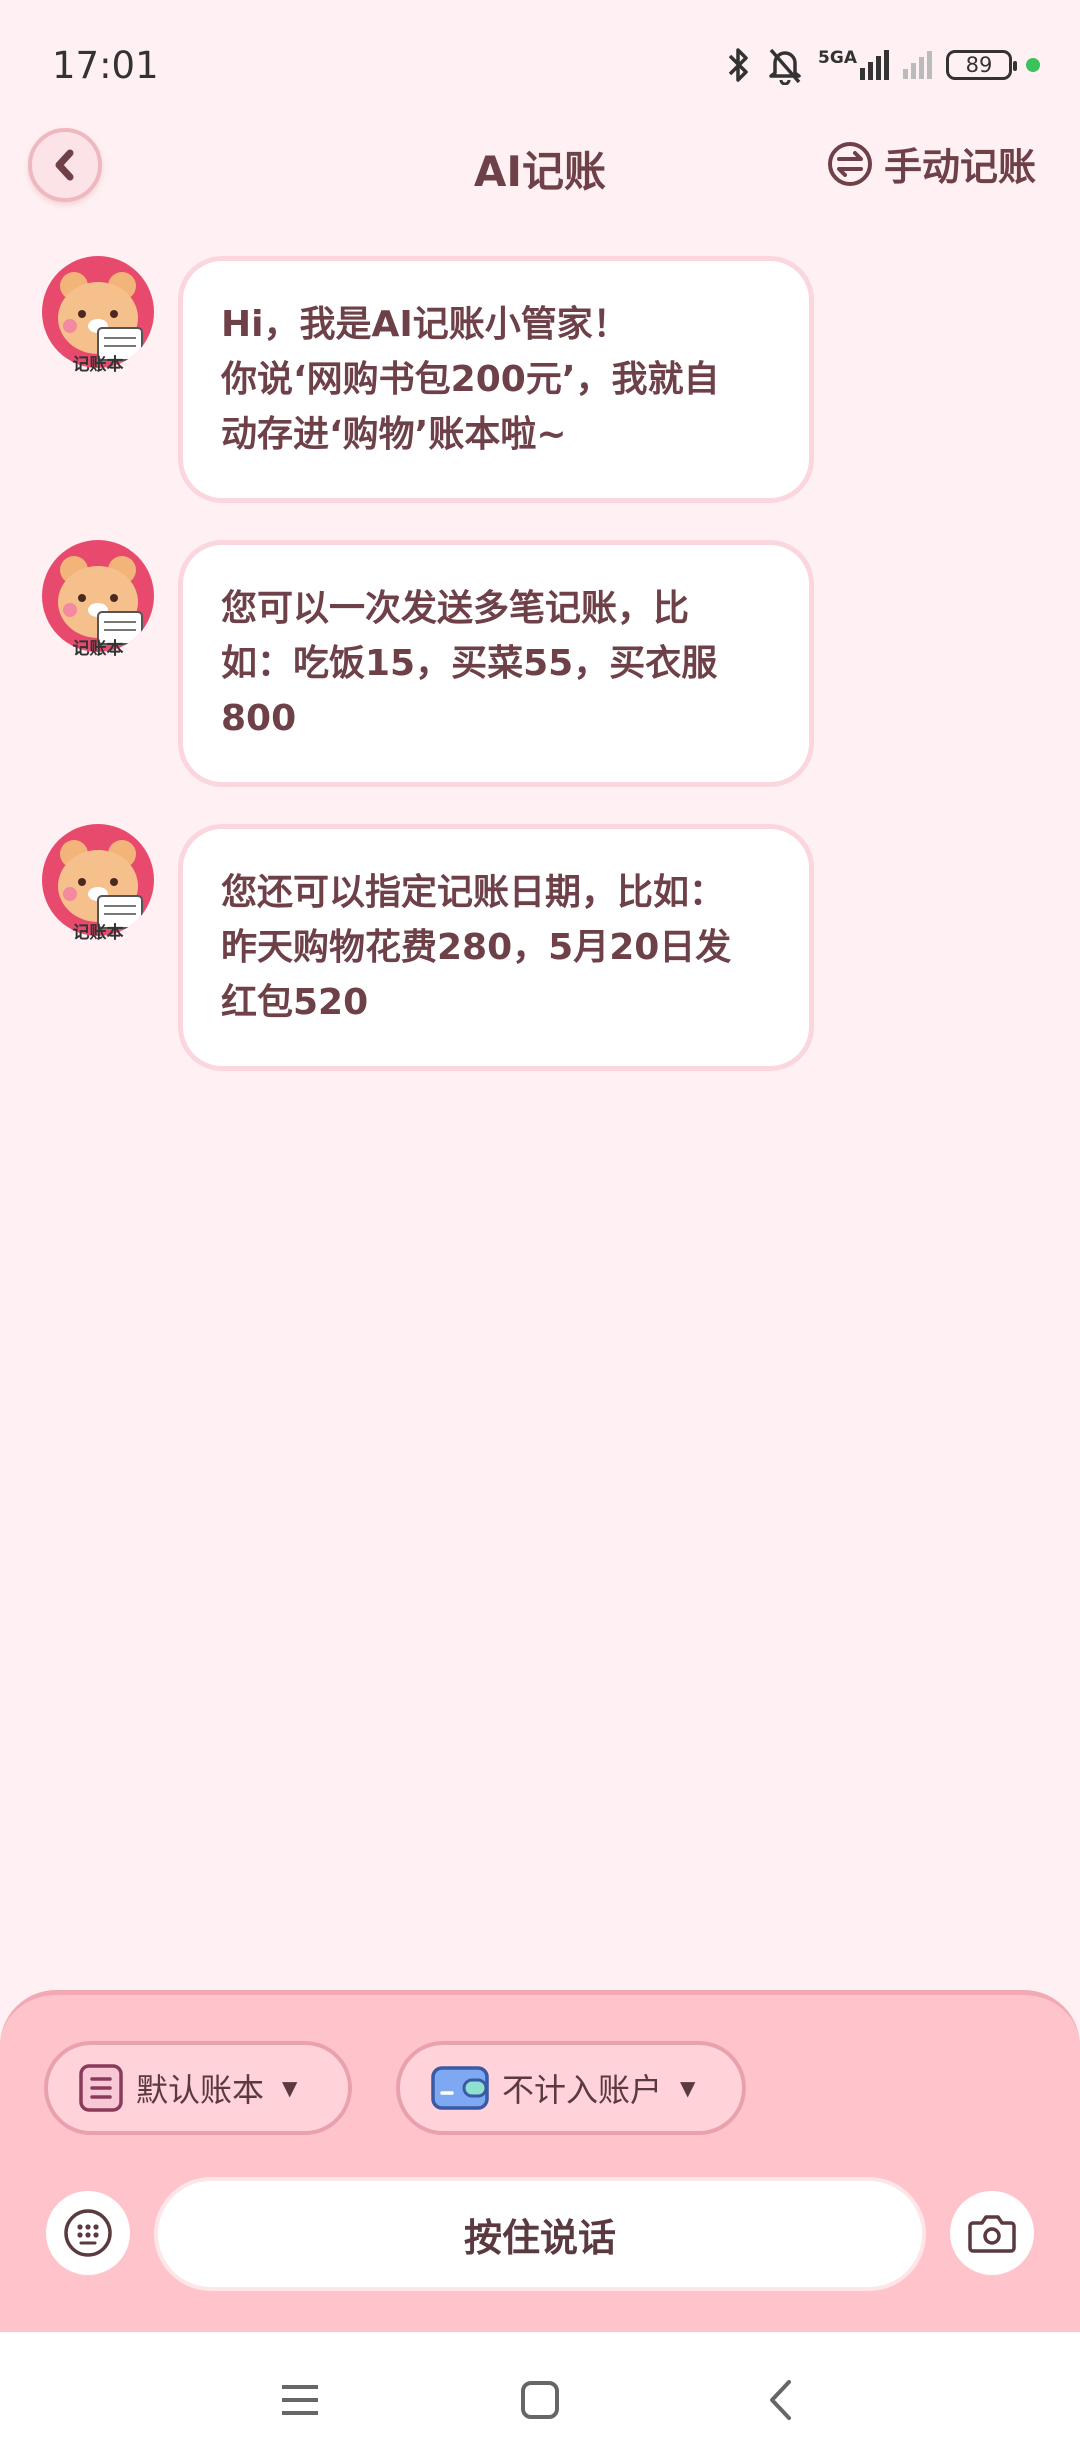 The image size is (1080, 2460). I want to click on home-square-icon, so click(540, 2400).